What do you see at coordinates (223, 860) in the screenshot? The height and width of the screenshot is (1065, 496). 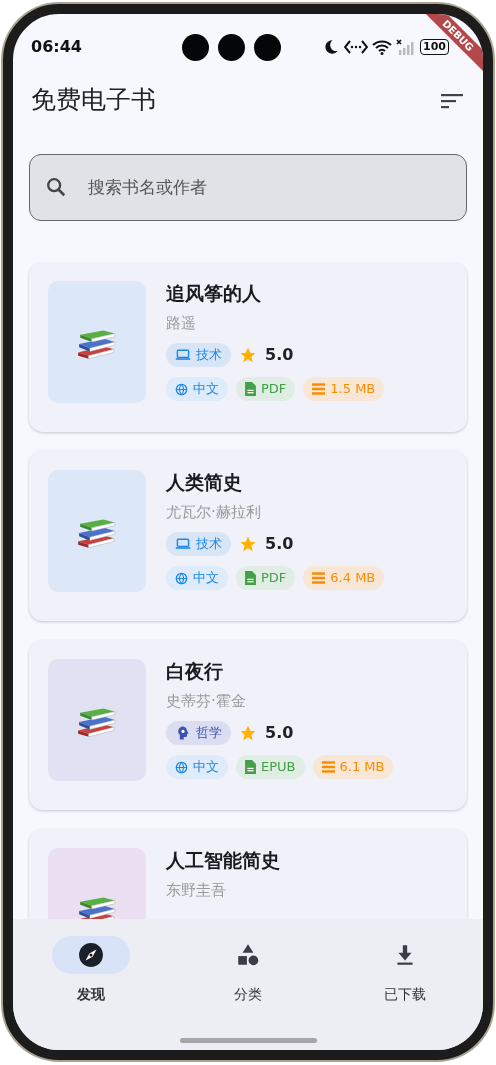 I see `book-title: 人工智能简史` at bounding box center [223, 860].